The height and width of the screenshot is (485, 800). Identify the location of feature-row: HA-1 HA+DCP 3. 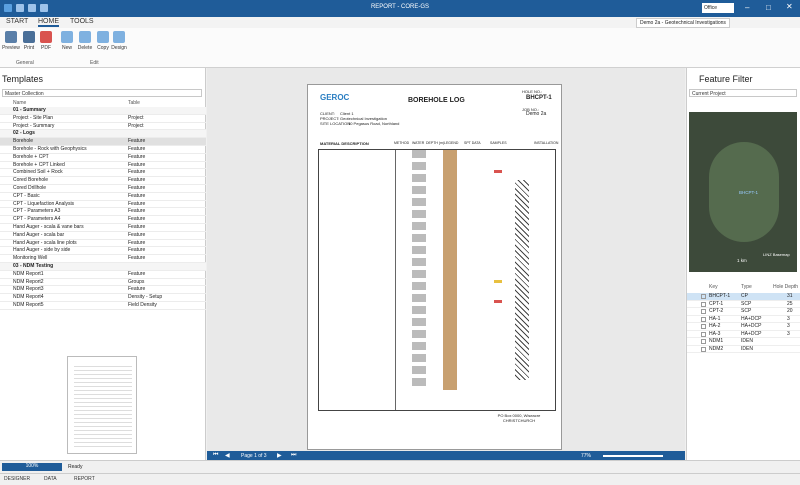
(743, 319).